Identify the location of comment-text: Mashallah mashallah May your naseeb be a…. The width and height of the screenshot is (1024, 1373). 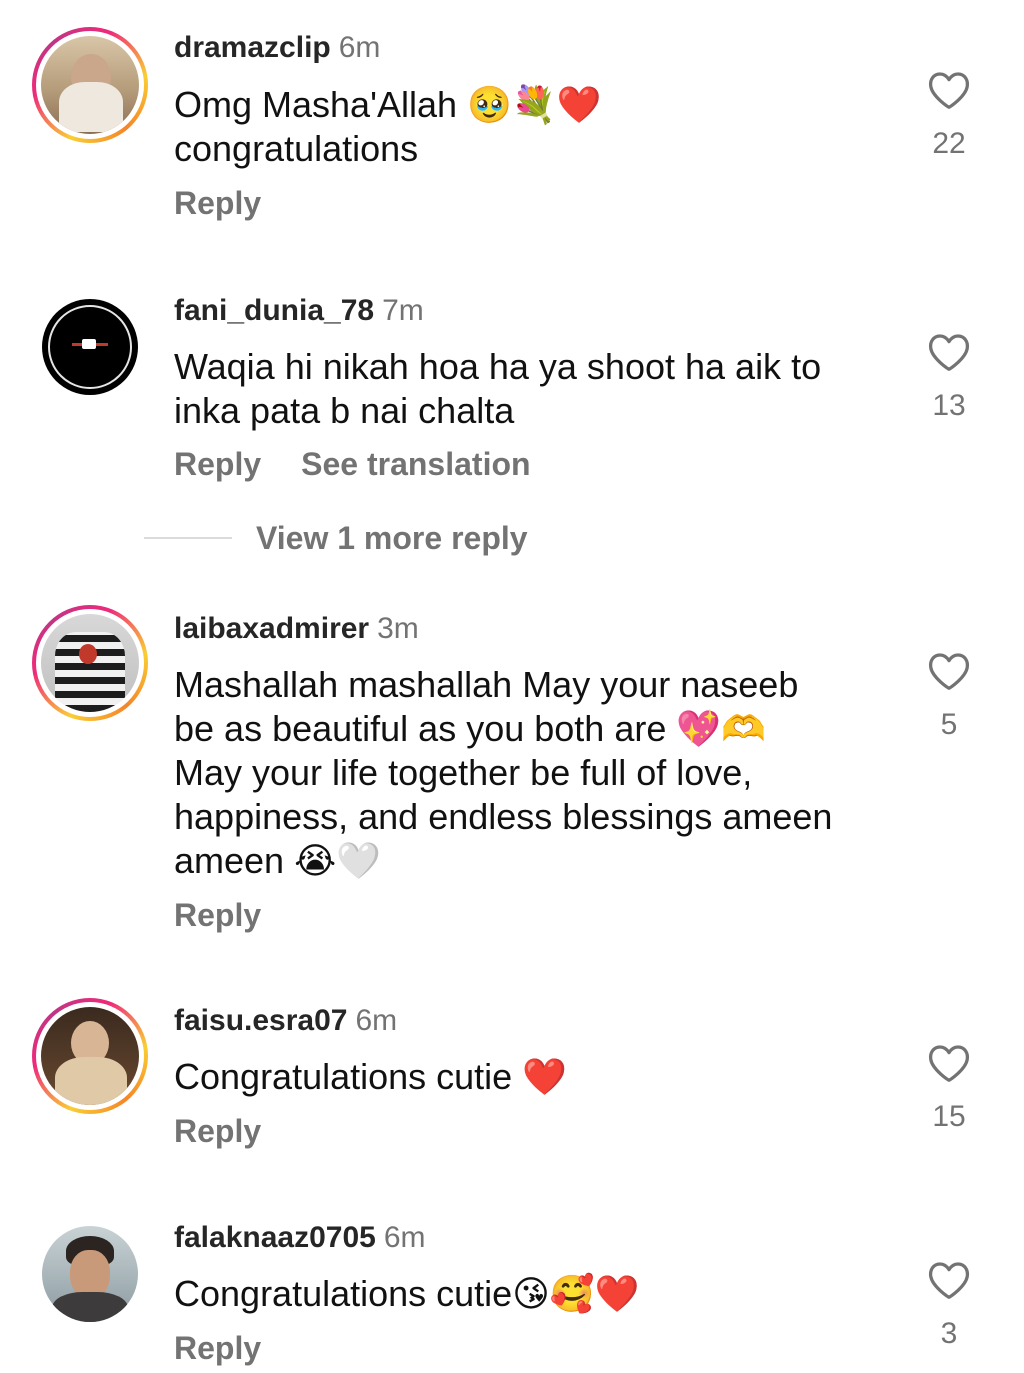
(524, 773).